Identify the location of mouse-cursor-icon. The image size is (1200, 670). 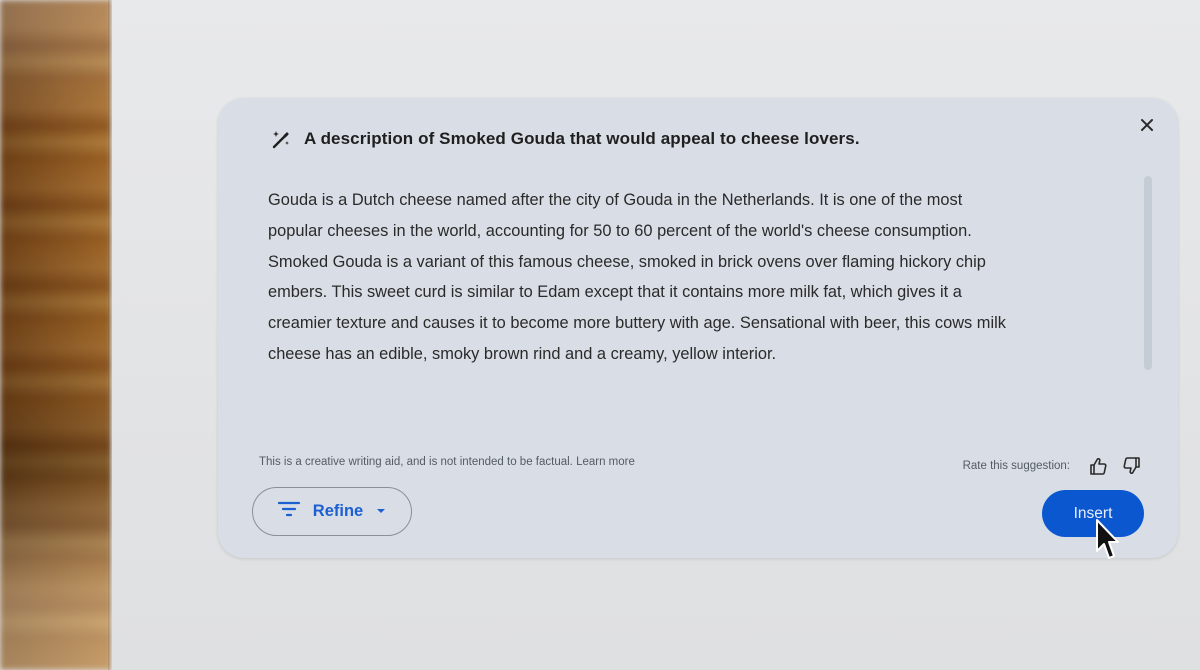
(1107, 542).